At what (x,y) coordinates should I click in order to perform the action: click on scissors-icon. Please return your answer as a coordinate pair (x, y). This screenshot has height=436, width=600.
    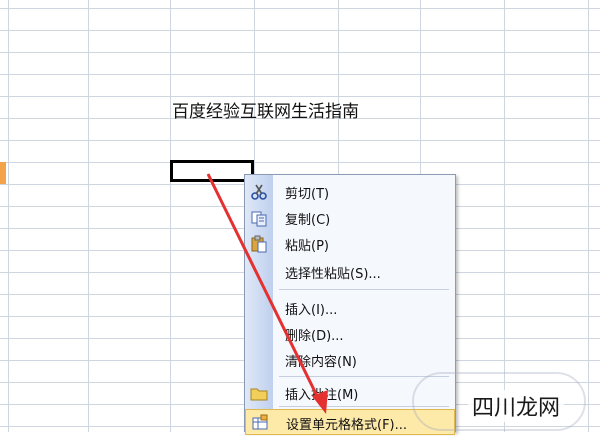
    Looking at the image, I should click on (259, 192).